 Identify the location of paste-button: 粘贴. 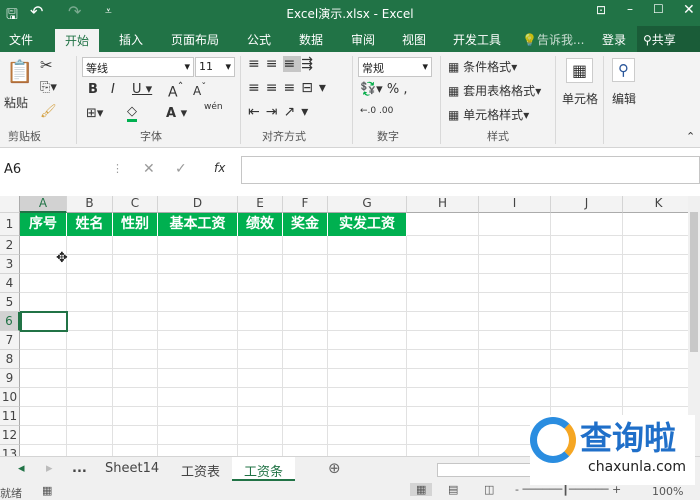
(16, 102).